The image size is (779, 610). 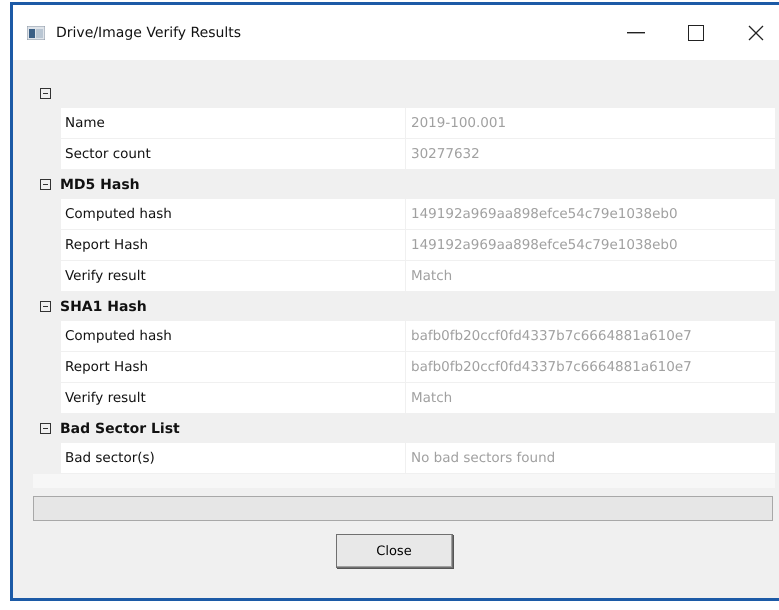 I want to click on property-name: Name, so click(x=233, y=123).